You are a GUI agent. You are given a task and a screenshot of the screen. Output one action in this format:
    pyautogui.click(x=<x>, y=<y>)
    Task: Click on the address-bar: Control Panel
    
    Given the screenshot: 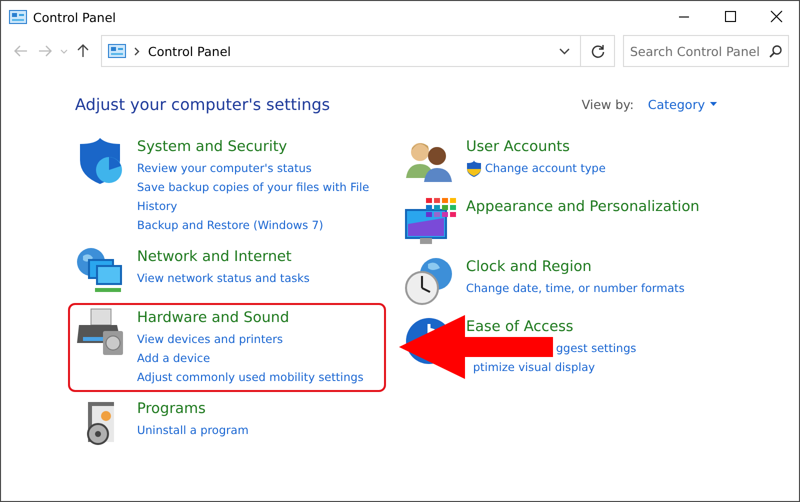 What is the action you would take?
    pyautogui.click(x=341, y=51)
    